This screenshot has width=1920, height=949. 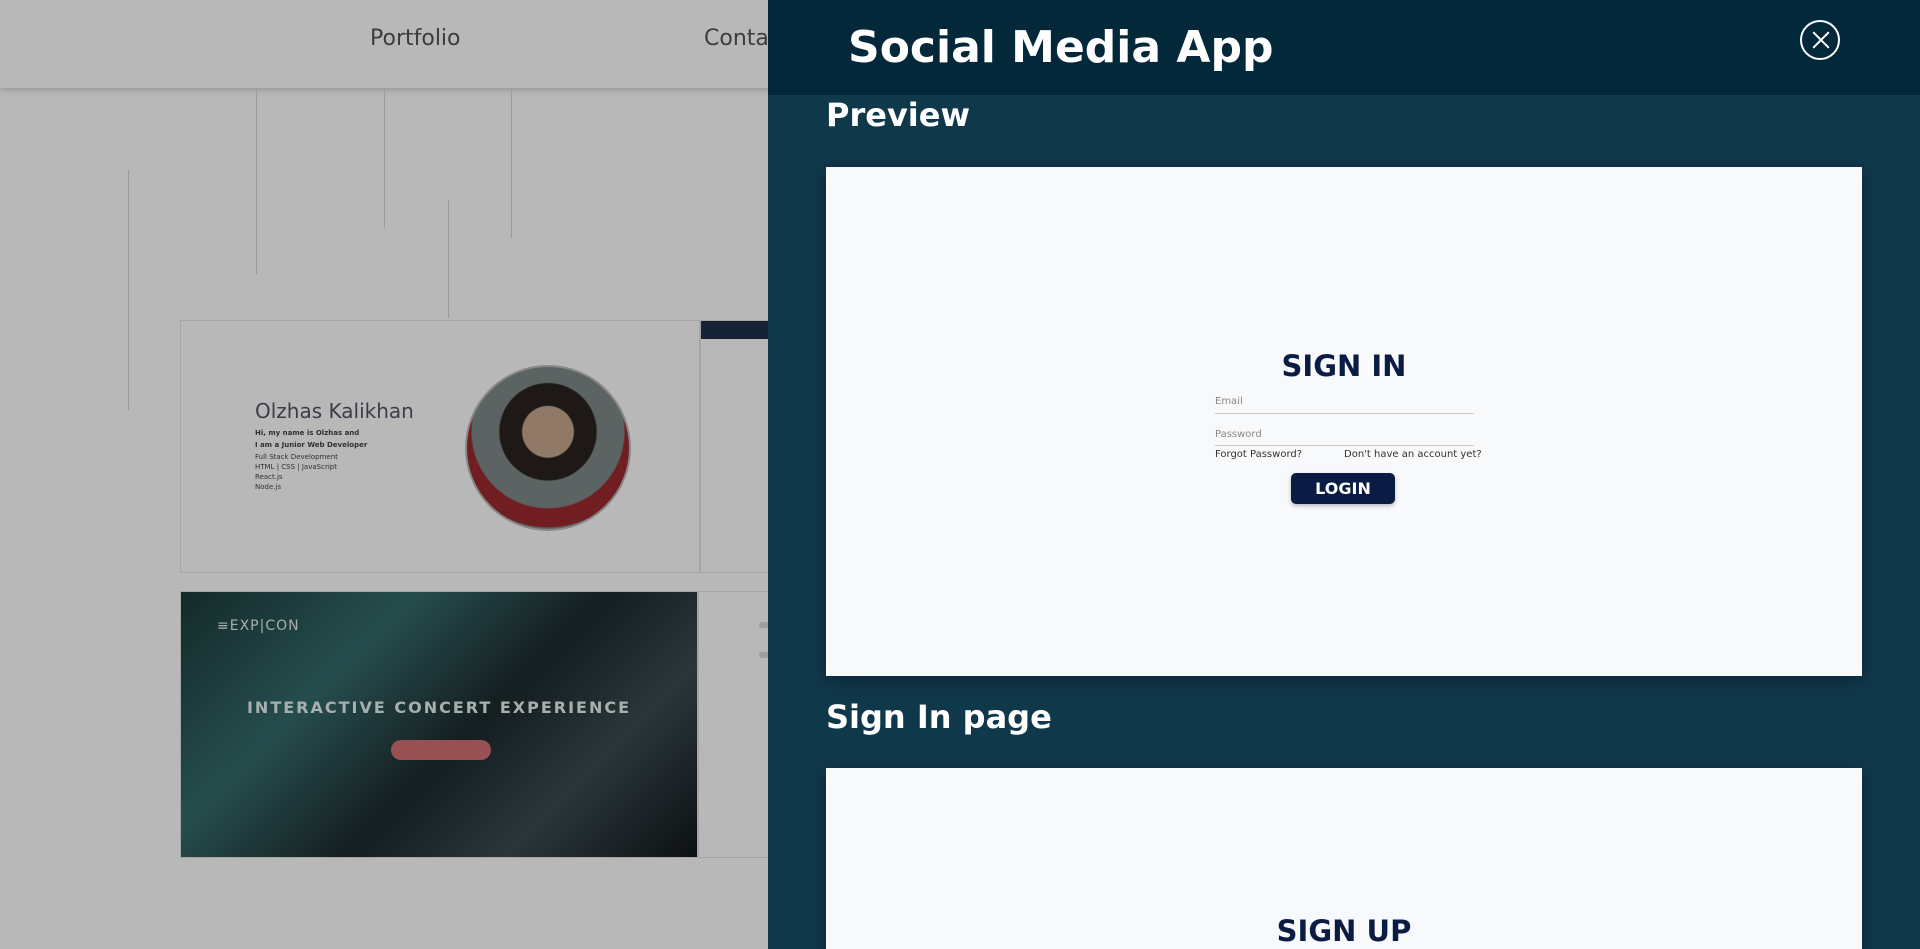 I want to click on forgot-password-link: Forgot Password?, so click(x=1258, y=454).